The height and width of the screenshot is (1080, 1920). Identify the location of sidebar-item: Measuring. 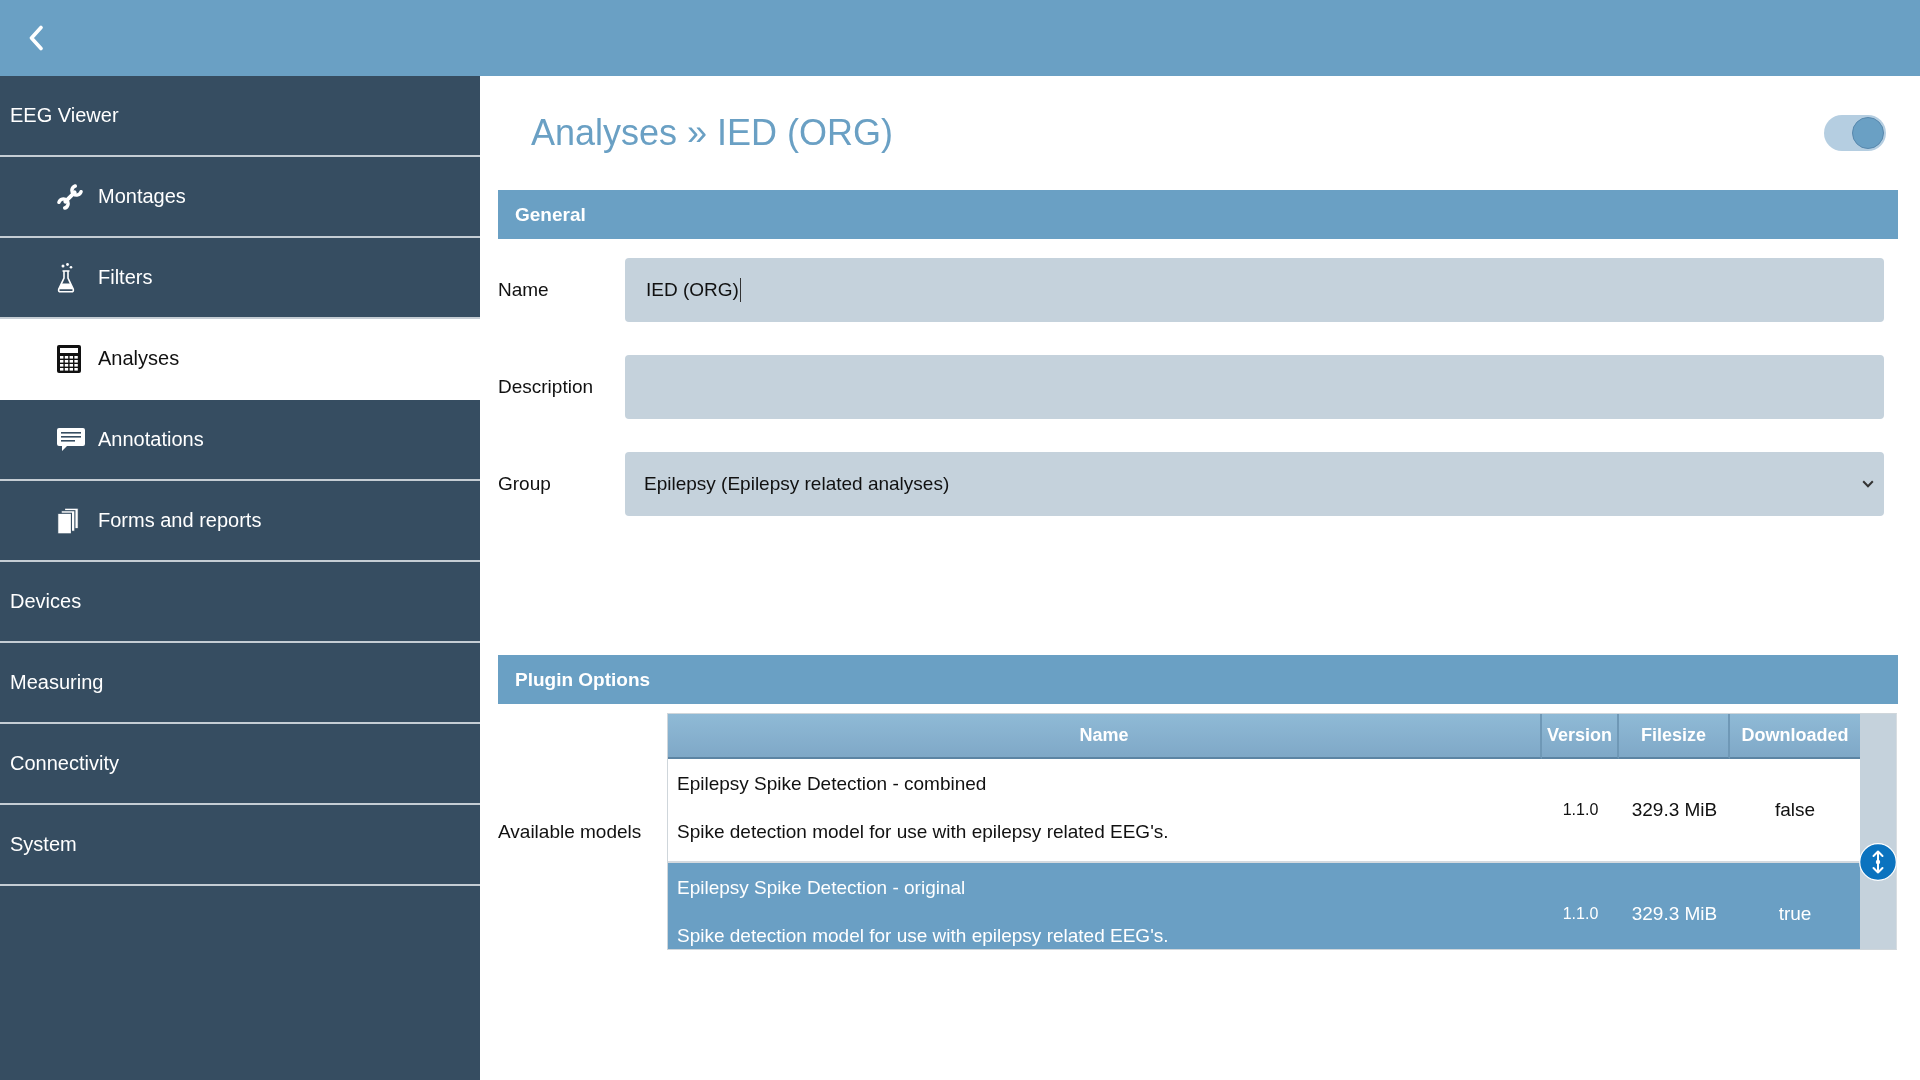
(240, 683).